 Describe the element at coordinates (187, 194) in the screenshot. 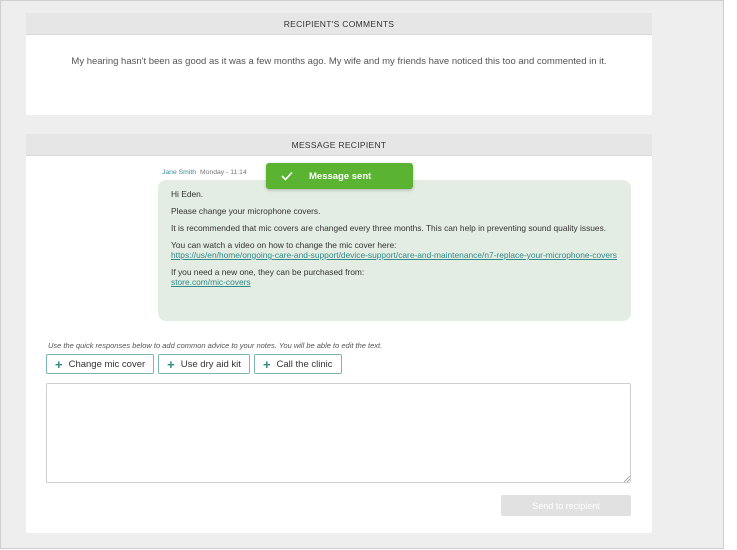

I see `message-greeting: Hi Eden.` at that location.